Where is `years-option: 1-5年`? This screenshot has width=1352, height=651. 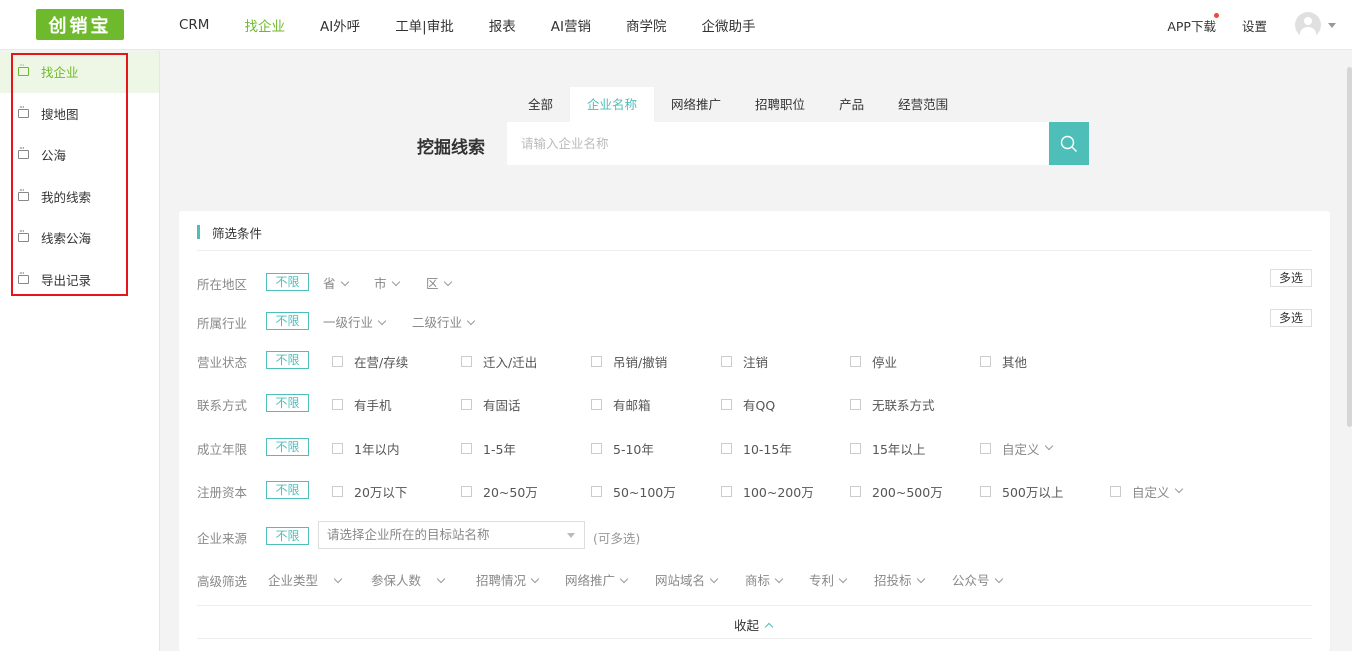
years-option: 1-5年 is located at coordinates (488, 448).